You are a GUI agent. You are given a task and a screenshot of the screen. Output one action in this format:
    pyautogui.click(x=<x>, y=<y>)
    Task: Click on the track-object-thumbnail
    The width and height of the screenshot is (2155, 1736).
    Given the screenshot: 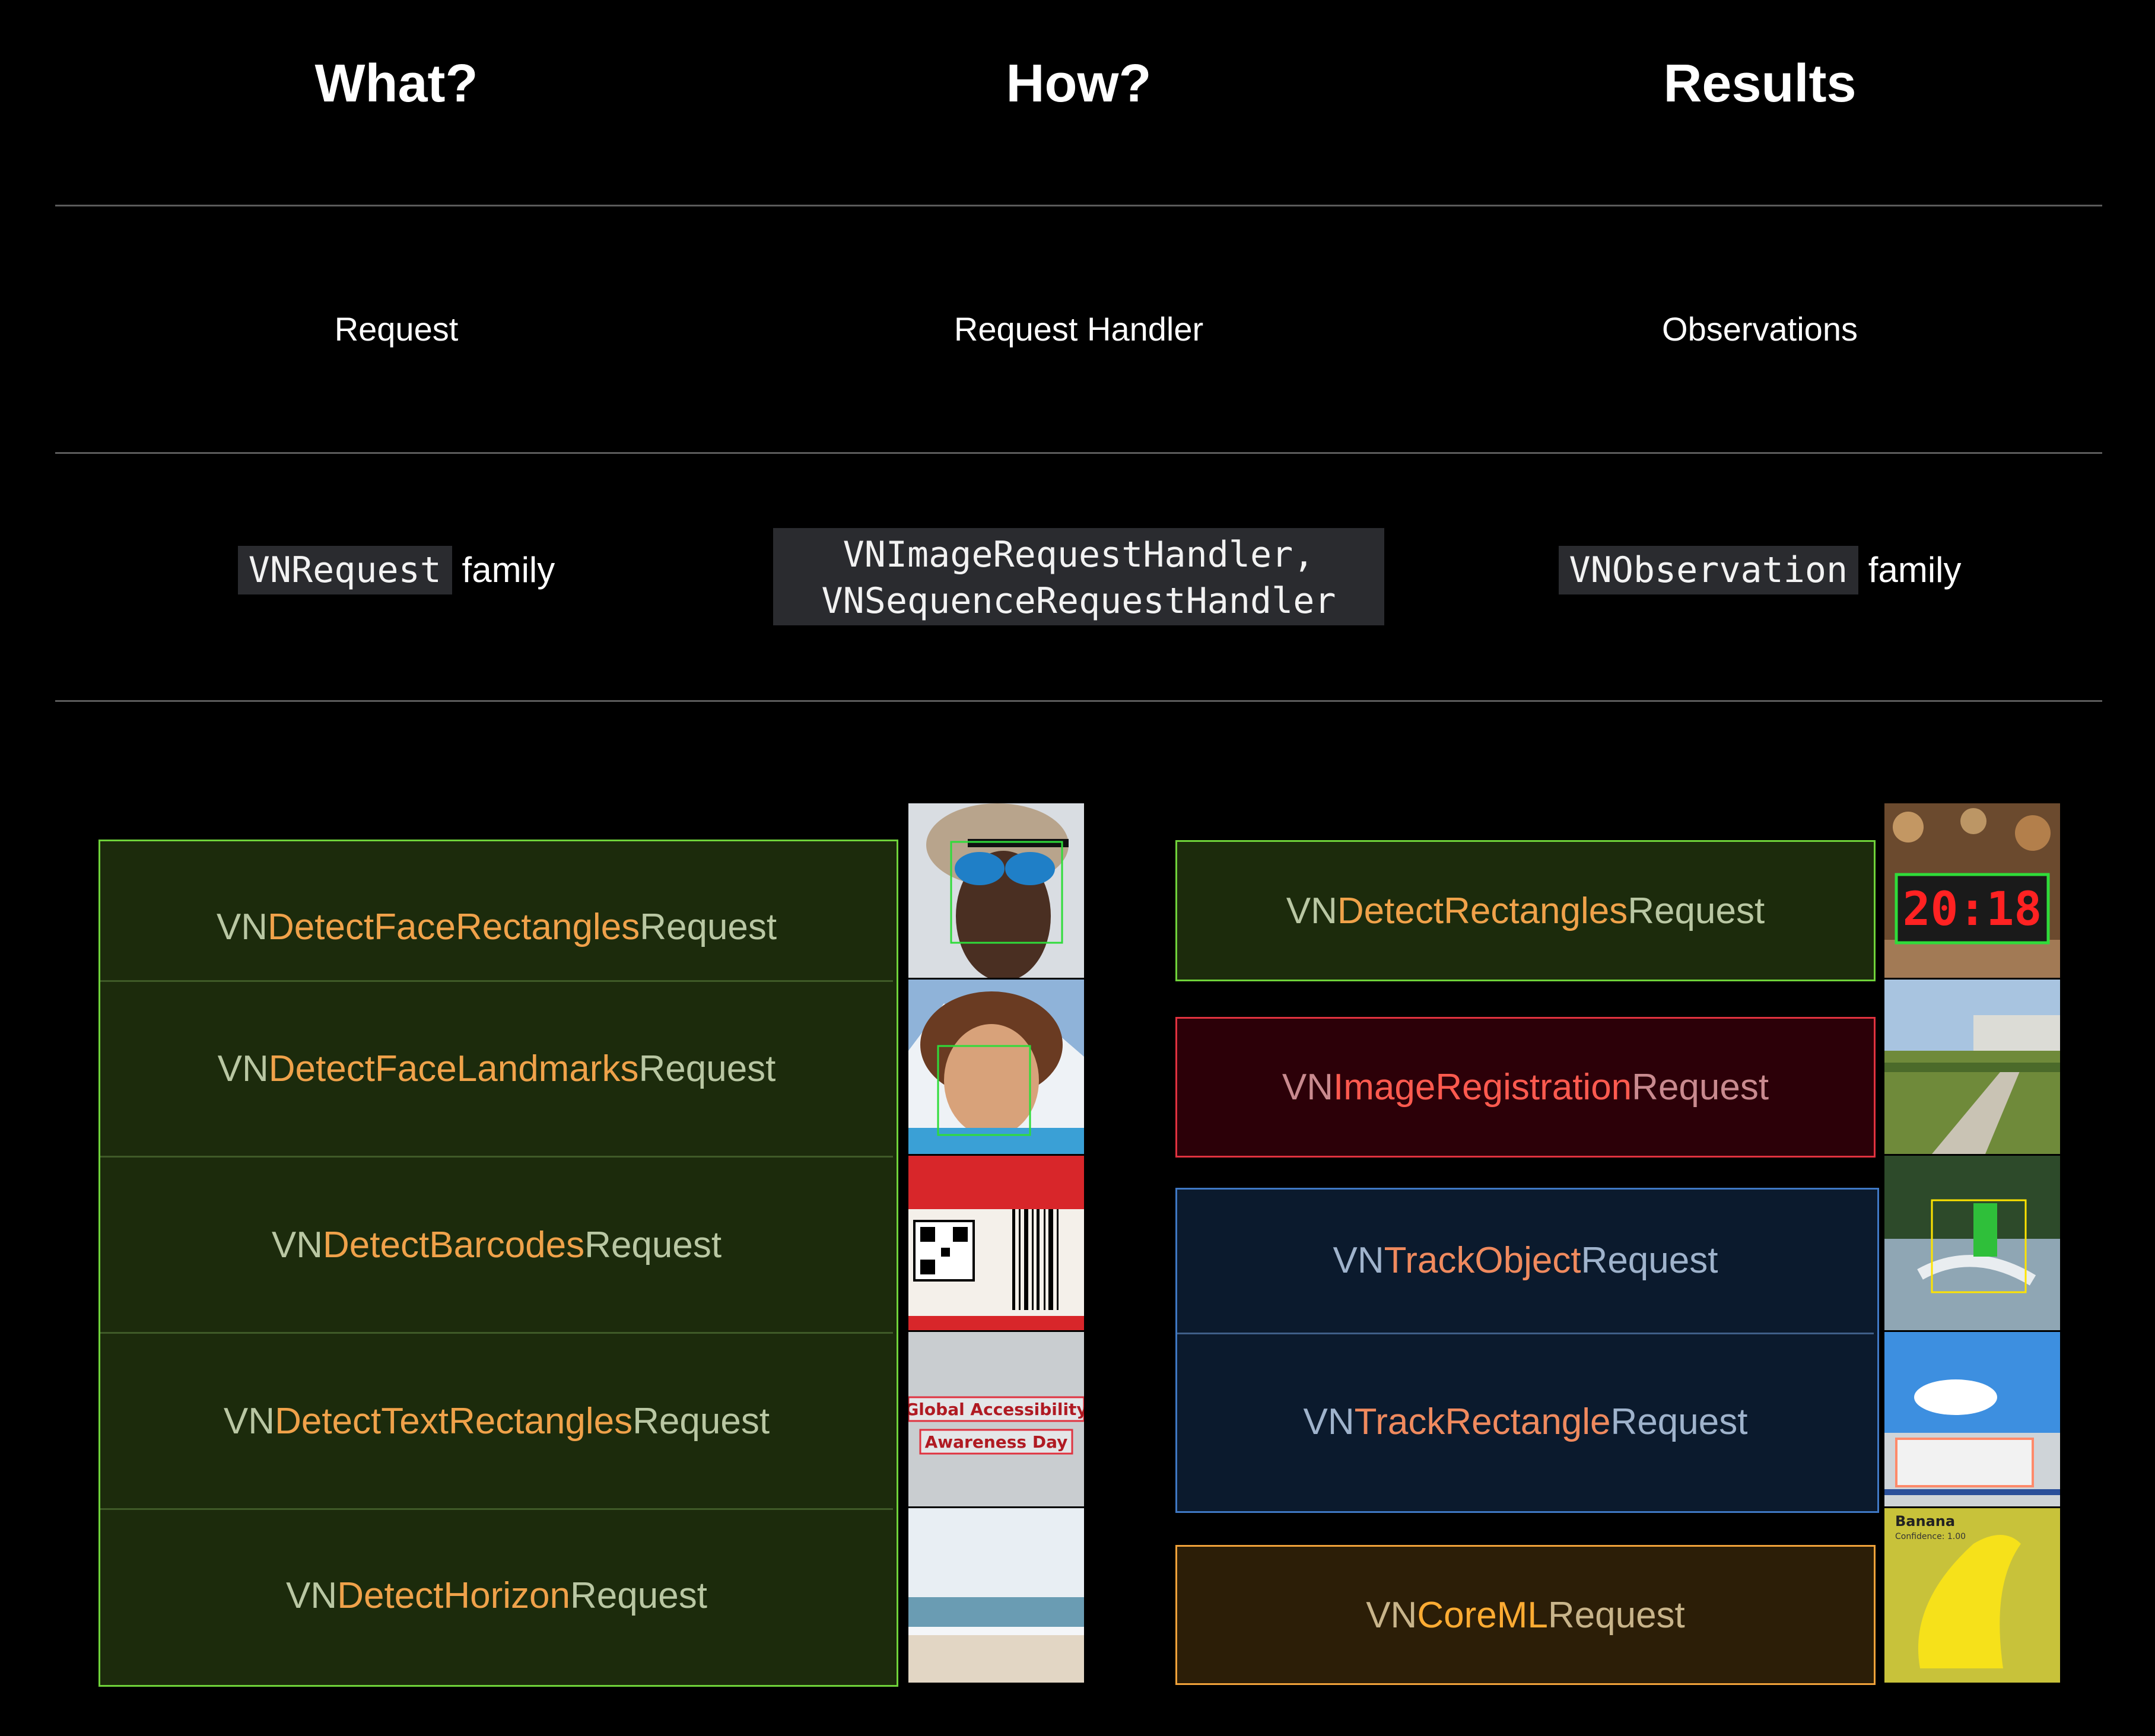 What is the action you would take?
    pyautogui.click(x=1972, y=1243)
    